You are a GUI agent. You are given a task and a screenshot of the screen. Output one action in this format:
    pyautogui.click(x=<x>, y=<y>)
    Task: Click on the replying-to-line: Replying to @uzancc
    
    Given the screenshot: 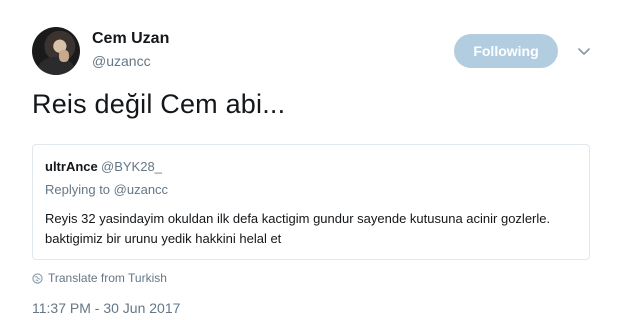 What is the action you would take?
    pyautogui.click(x=106, y=189)
    